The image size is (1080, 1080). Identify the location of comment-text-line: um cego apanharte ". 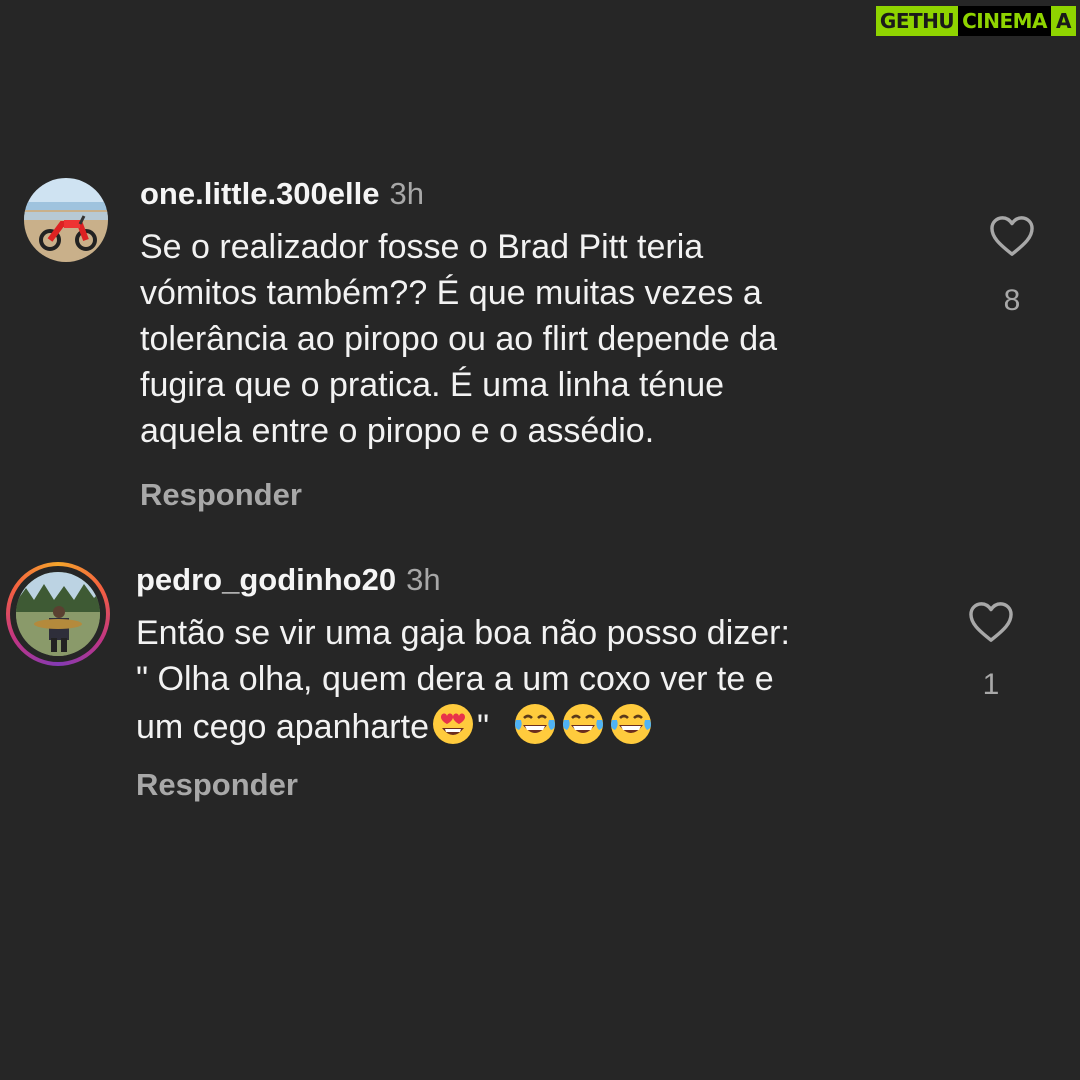
(551, 726).